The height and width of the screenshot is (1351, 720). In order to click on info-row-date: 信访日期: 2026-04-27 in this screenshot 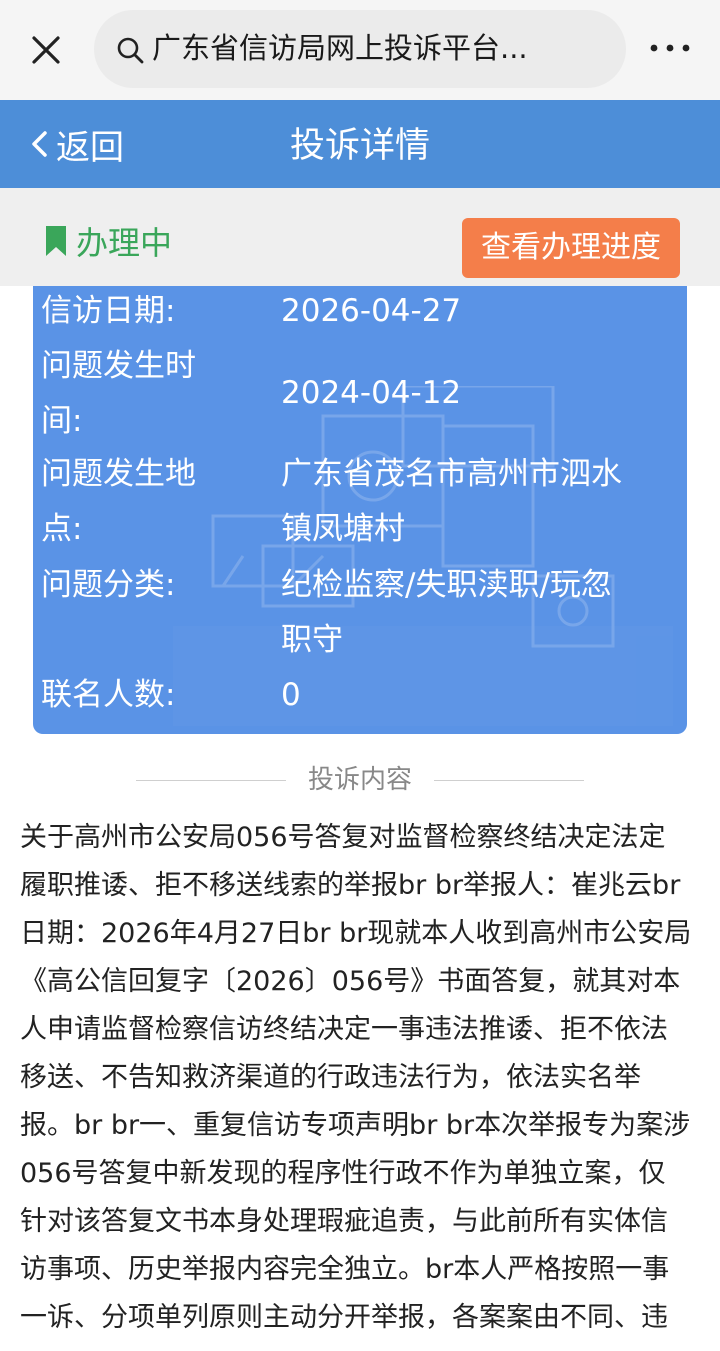, I will do `click(361, 312)`.